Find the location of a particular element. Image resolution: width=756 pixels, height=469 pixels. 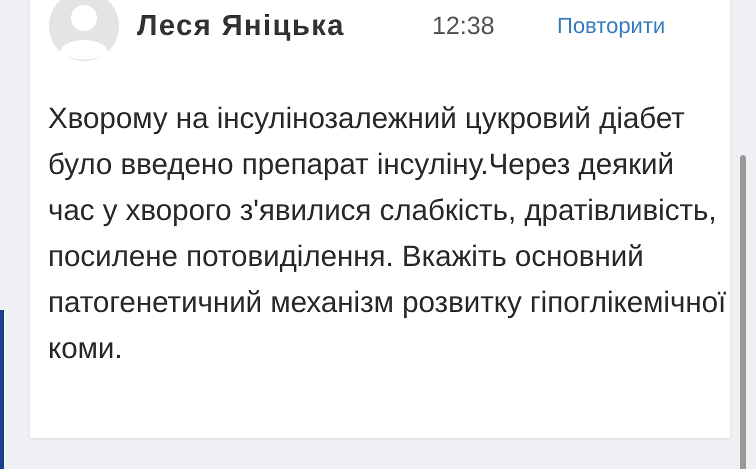

message-time: 12:38 is located at coordinates (464, 26).